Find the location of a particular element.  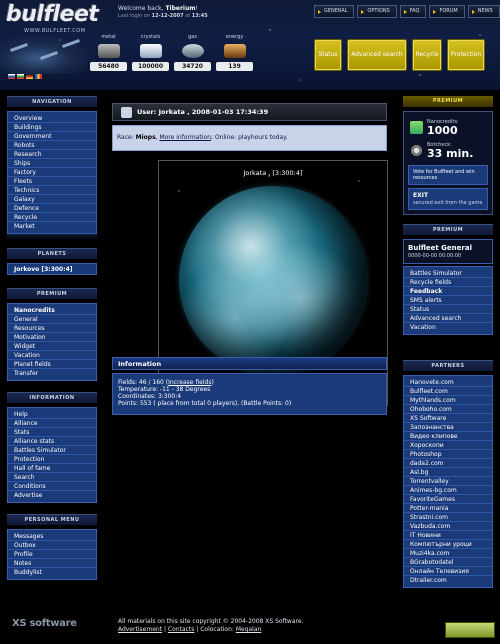

partner-link: Asl.bg is located at coordinates (448, 472).